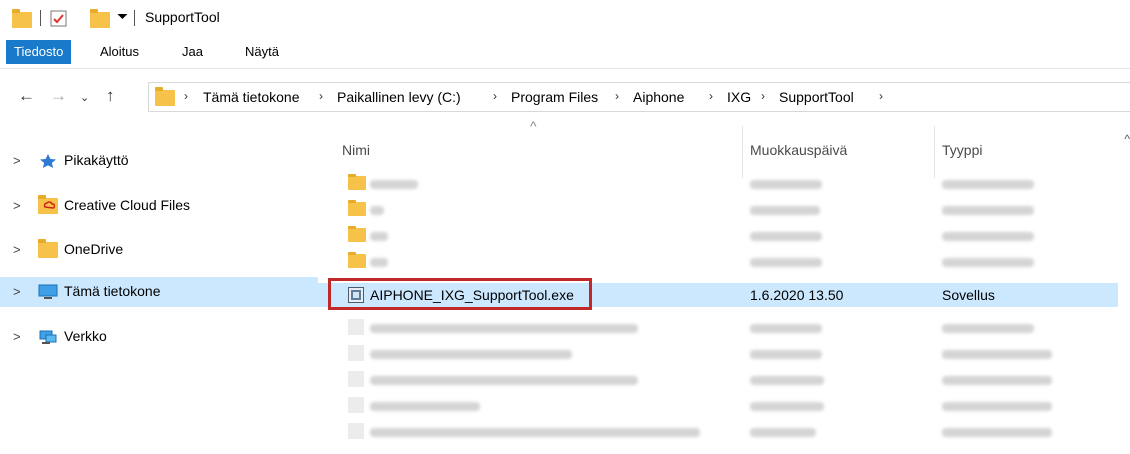 Image resolution: width=1130 pixels, height=454 pixels. Describe the element at coordinates (658, 97) in the screenshot. I see `breadcrumb-item: Aiphone` at that location.